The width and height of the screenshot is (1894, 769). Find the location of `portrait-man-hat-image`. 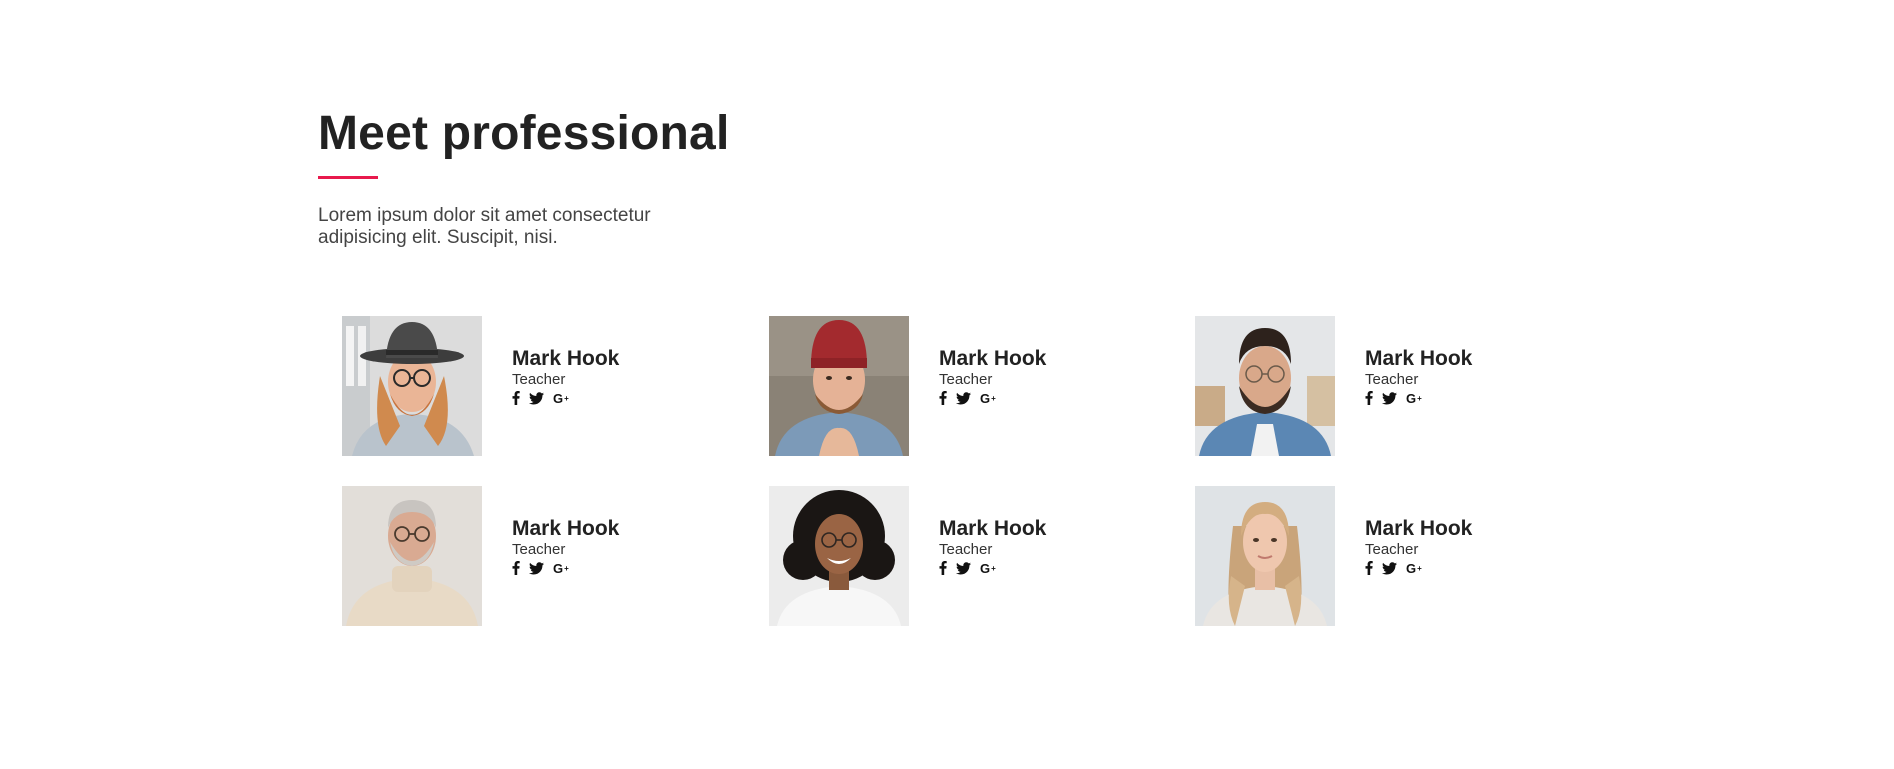

portrait-man-hat-image is located at coordinates (412, 386).